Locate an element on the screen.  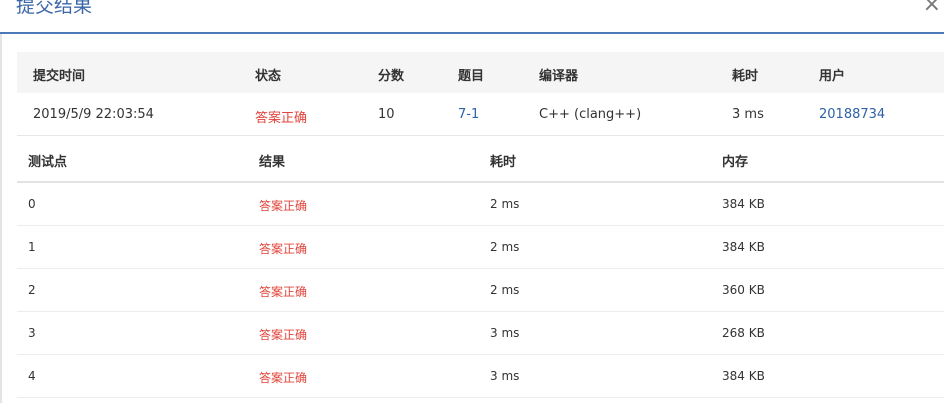
header-user: 用户 is located at coordinates (832, 76).